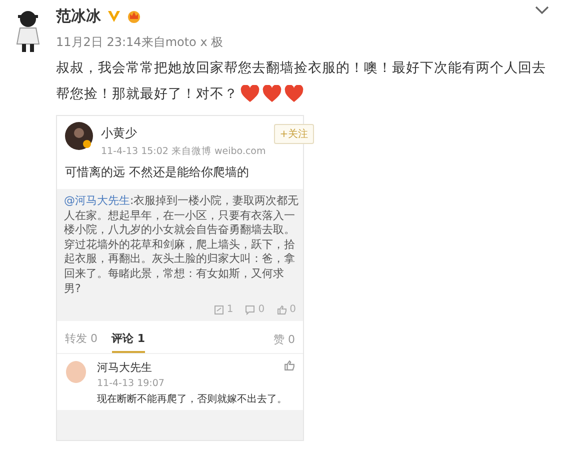  Describe the element at coordinates (182, 245) in the screenshot. I see `quote-text: @河马大先生:衣服掉到一楼小院，妻取两次都无人在家。想起早年，在一小区，只要有衣落入一楼小院，八九岁的小女就会自告奋勇翻墙去取。穿过花墙外的花草和剑麻，爬上墙头，跃下，拾起衣服，再翻出。灰头土脸的归家大叫：爸，拿回来了。每睹此景，常想：有女如斯，又何求男?` at that location.